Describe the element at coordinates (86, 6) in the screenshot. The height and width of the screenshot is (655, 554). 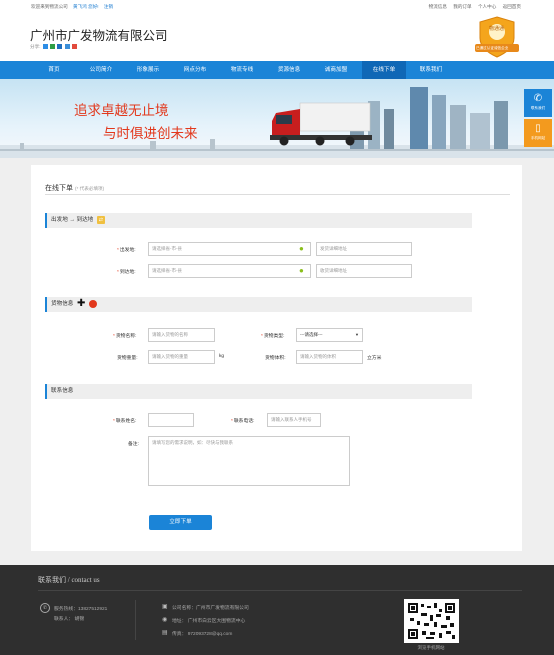
I see `user-link: 黄飞鸿 您好!` at that location.